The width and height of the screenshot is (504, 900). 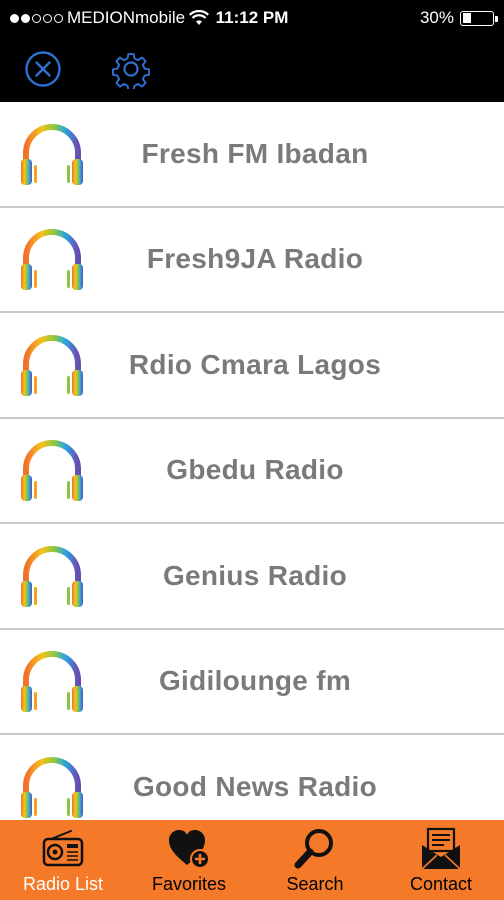 I want to click on battery-level, so click(x=467, y=18).